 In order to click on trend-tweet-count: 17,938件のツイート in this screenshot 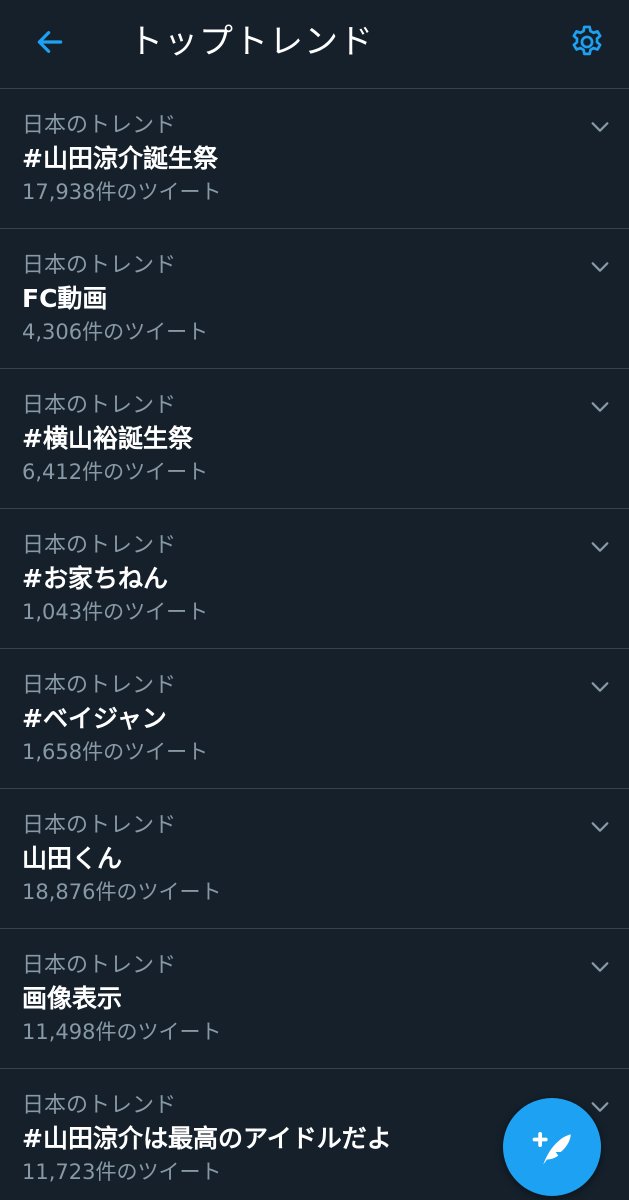, I will do `click(122, 192)`.